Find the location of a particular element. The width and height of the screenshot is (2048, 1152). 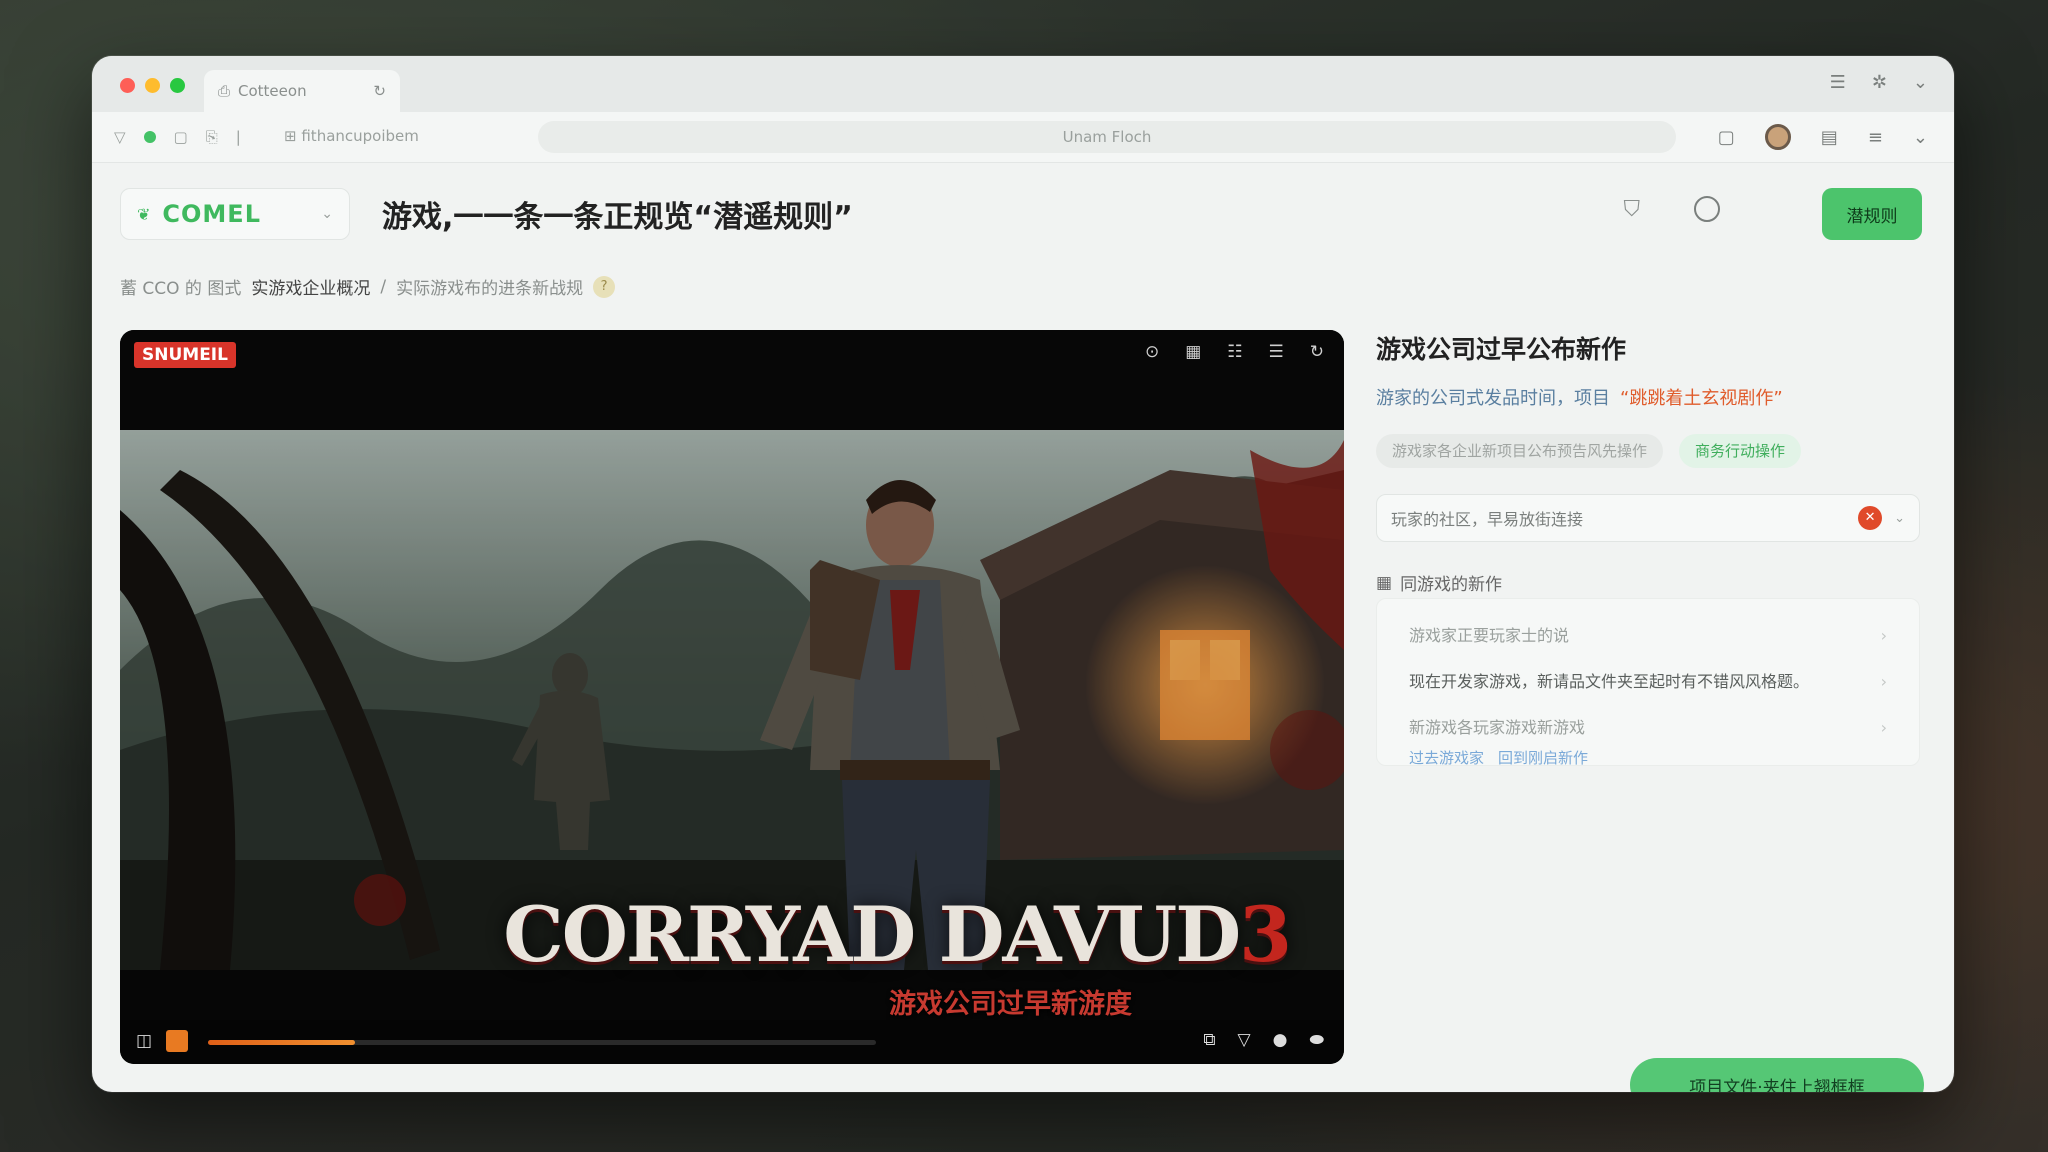

list-links: 过去游戏家 回到刚启新作 is located at coordinates (1498, 757).